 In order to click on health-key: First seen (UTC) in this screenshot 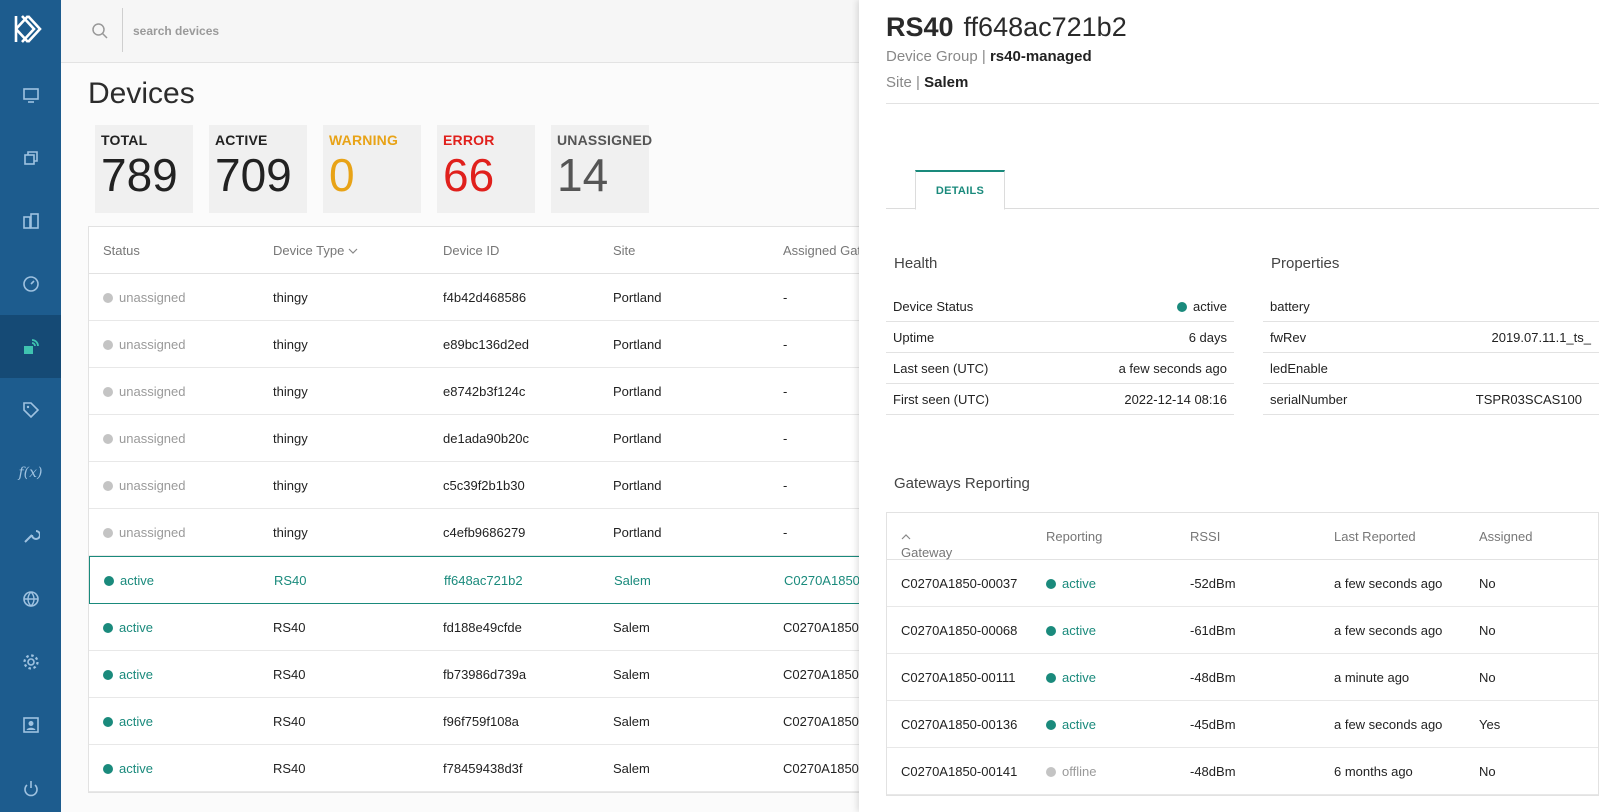, I will do `click(941, 399)`.